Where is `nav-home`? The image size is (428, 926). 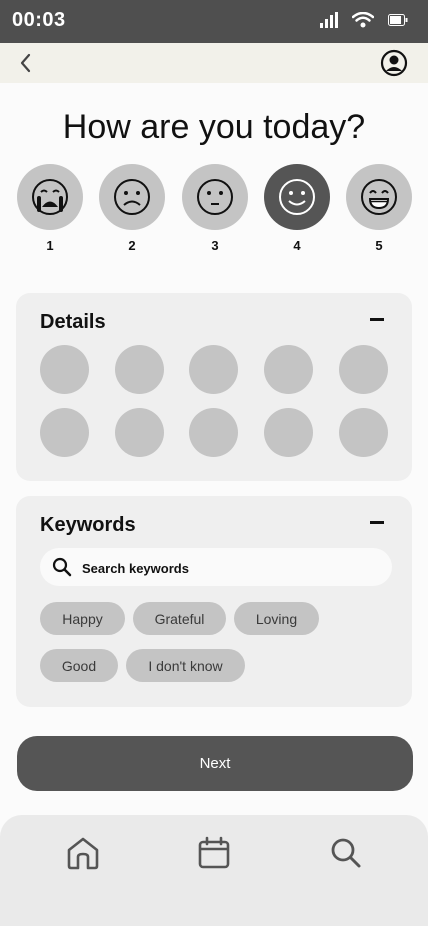
nav-home is located at coordinates (83, 853).